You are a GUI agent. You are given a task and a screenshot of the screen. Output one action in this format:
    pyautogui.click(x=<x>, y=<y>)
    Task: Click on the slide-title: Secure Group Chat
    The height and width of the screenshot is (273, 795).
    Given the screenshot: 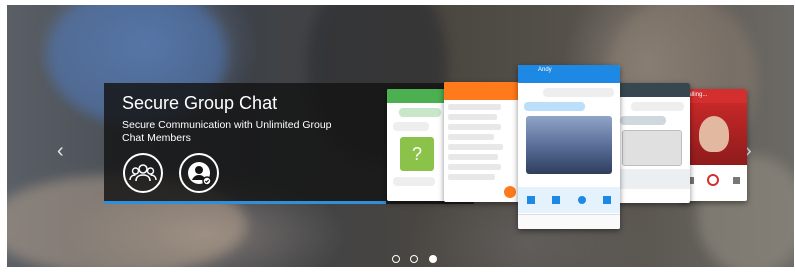 What is the action you would take?
    pyautogui.click(x=200, y=103)
    